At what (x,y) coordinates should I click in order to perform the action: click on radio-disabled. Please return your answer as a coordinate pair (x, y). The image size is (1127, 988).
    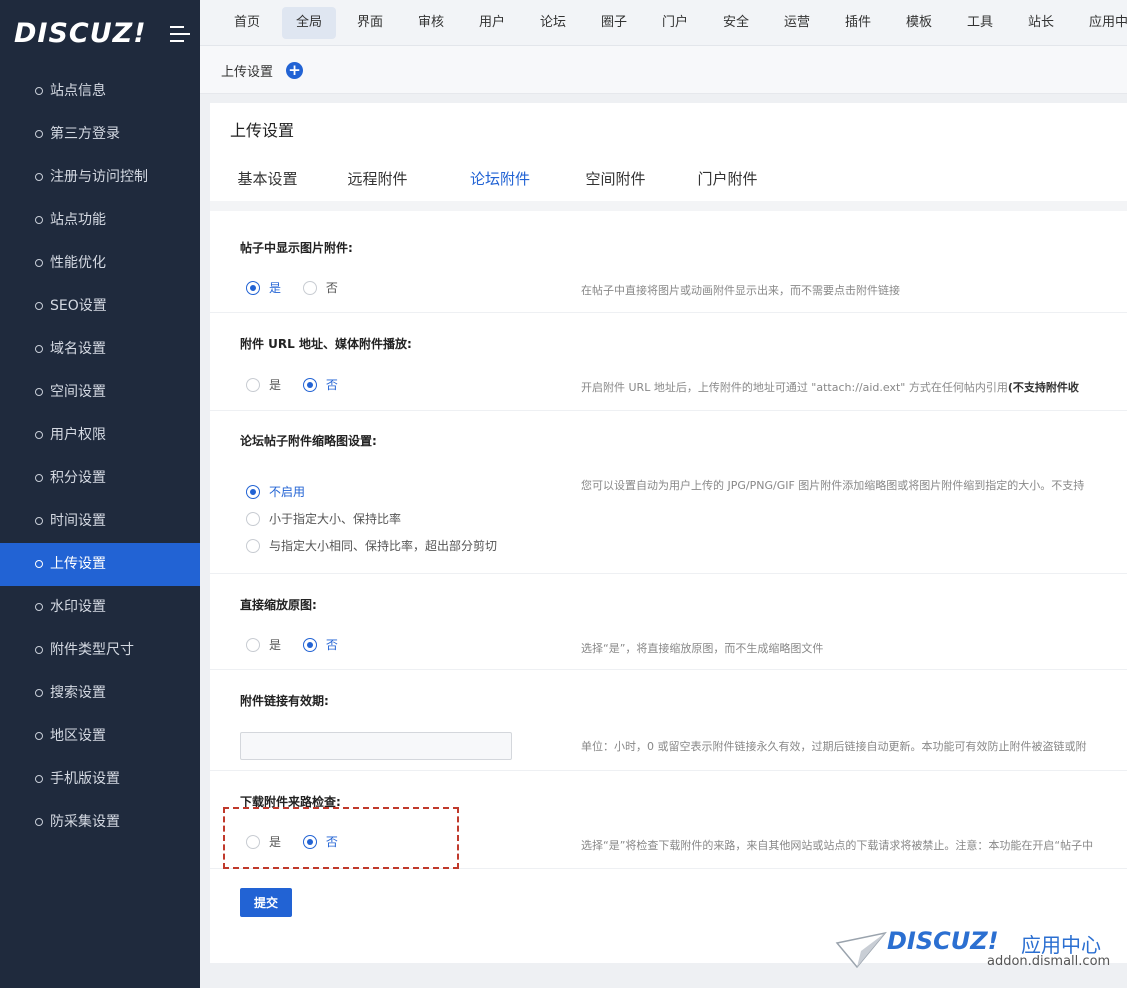
    Looking at the image, I should click on (253, 491).